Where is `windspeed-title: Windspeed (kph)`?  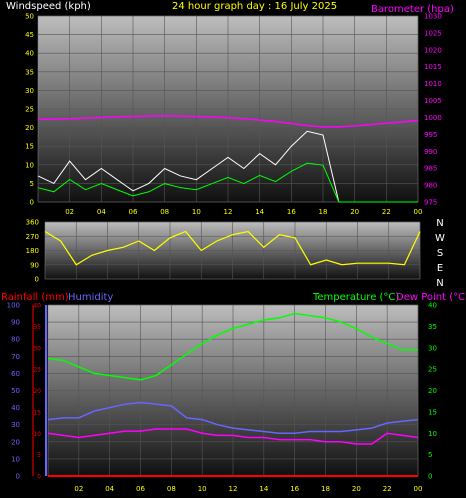 windspeed-title: Windspeed (kph) is located at coordinates (48, 6).